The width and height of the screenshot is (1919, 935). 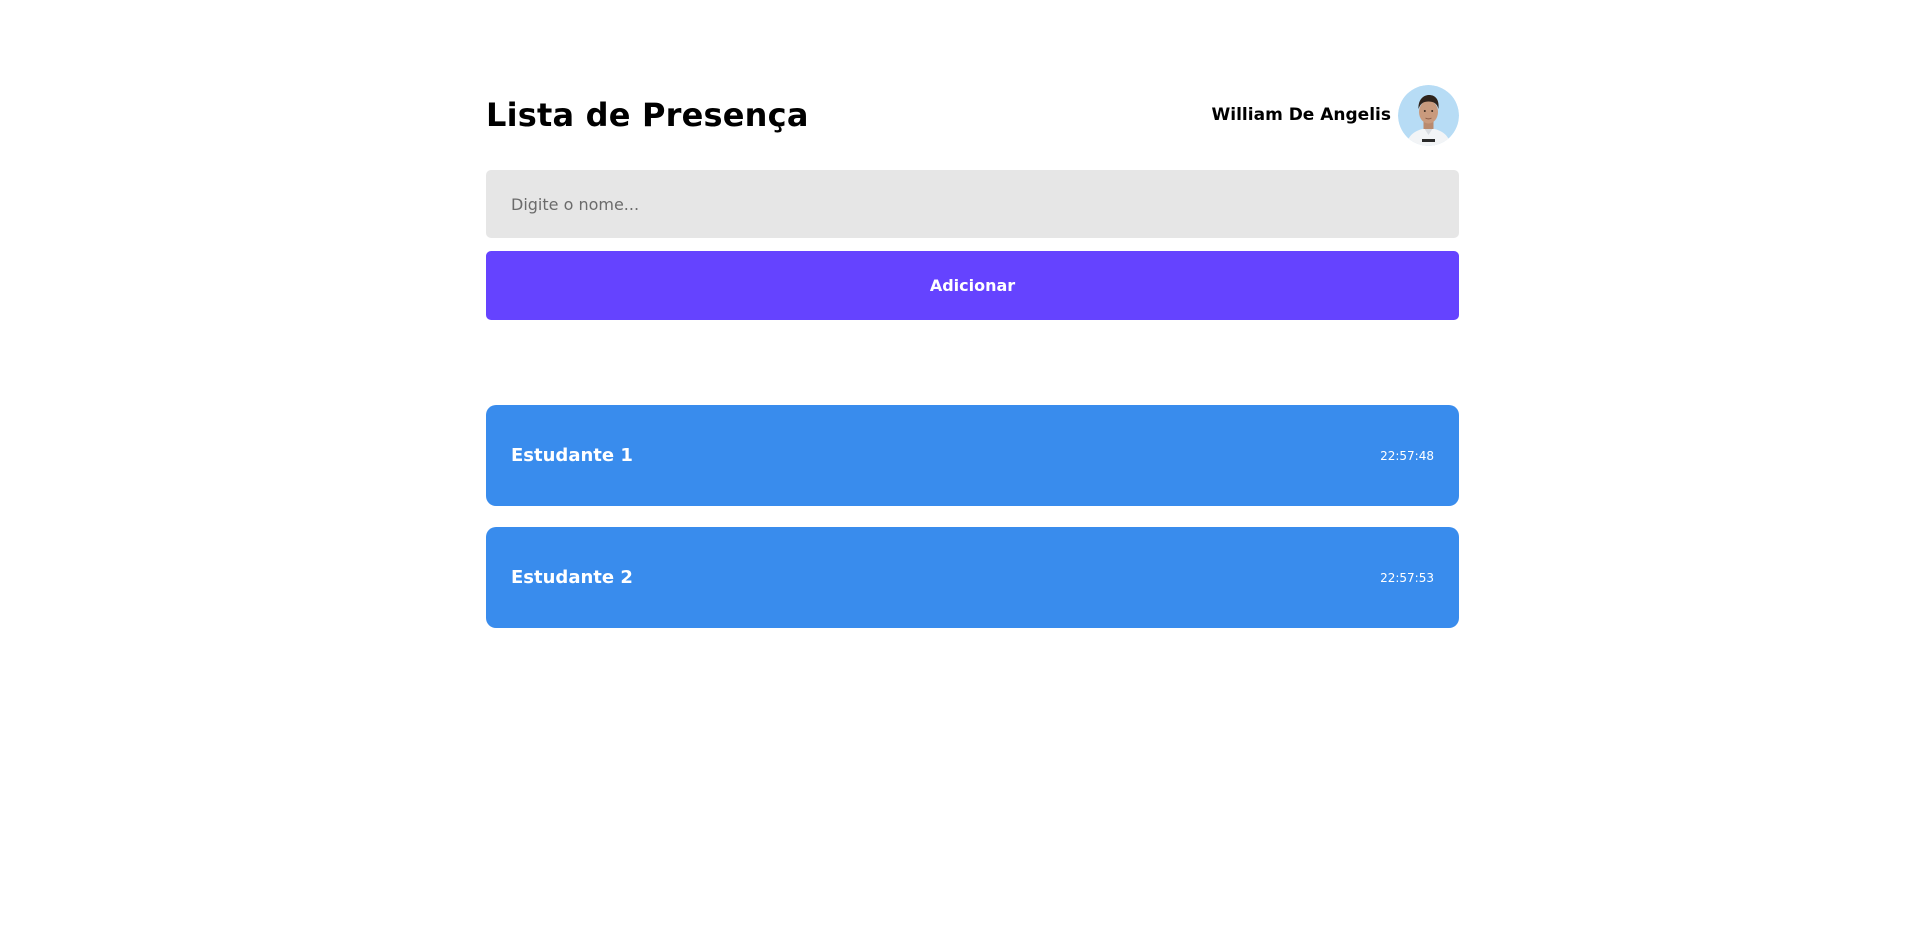 I want to click on name-input, so click(x=972, y=204).